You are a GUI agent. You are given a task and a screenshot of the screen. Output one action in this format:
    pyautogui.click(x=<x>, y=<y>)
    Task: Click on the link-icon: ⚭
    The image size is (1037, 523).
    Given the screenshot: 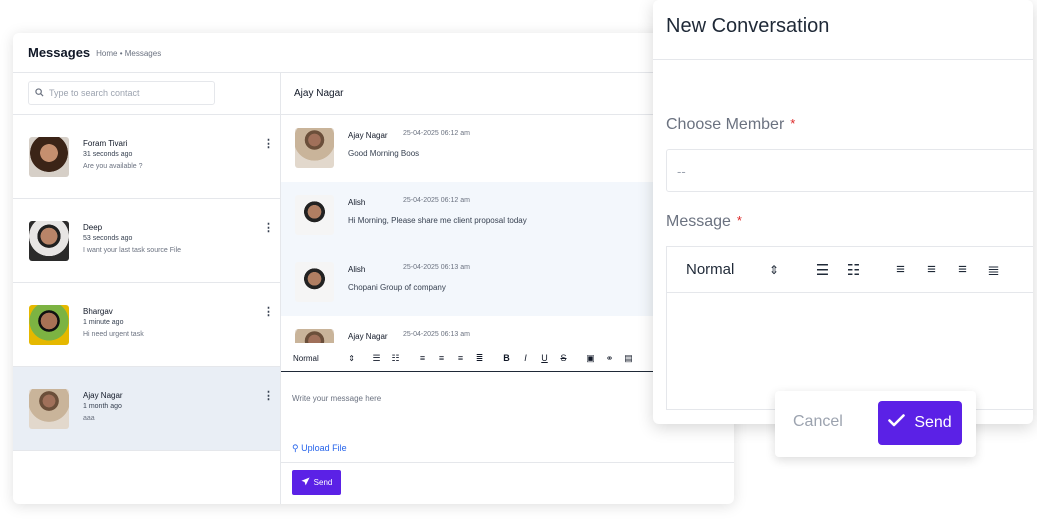 What is the action you would take?
    pyautogui.click(x=609, y=358)
    